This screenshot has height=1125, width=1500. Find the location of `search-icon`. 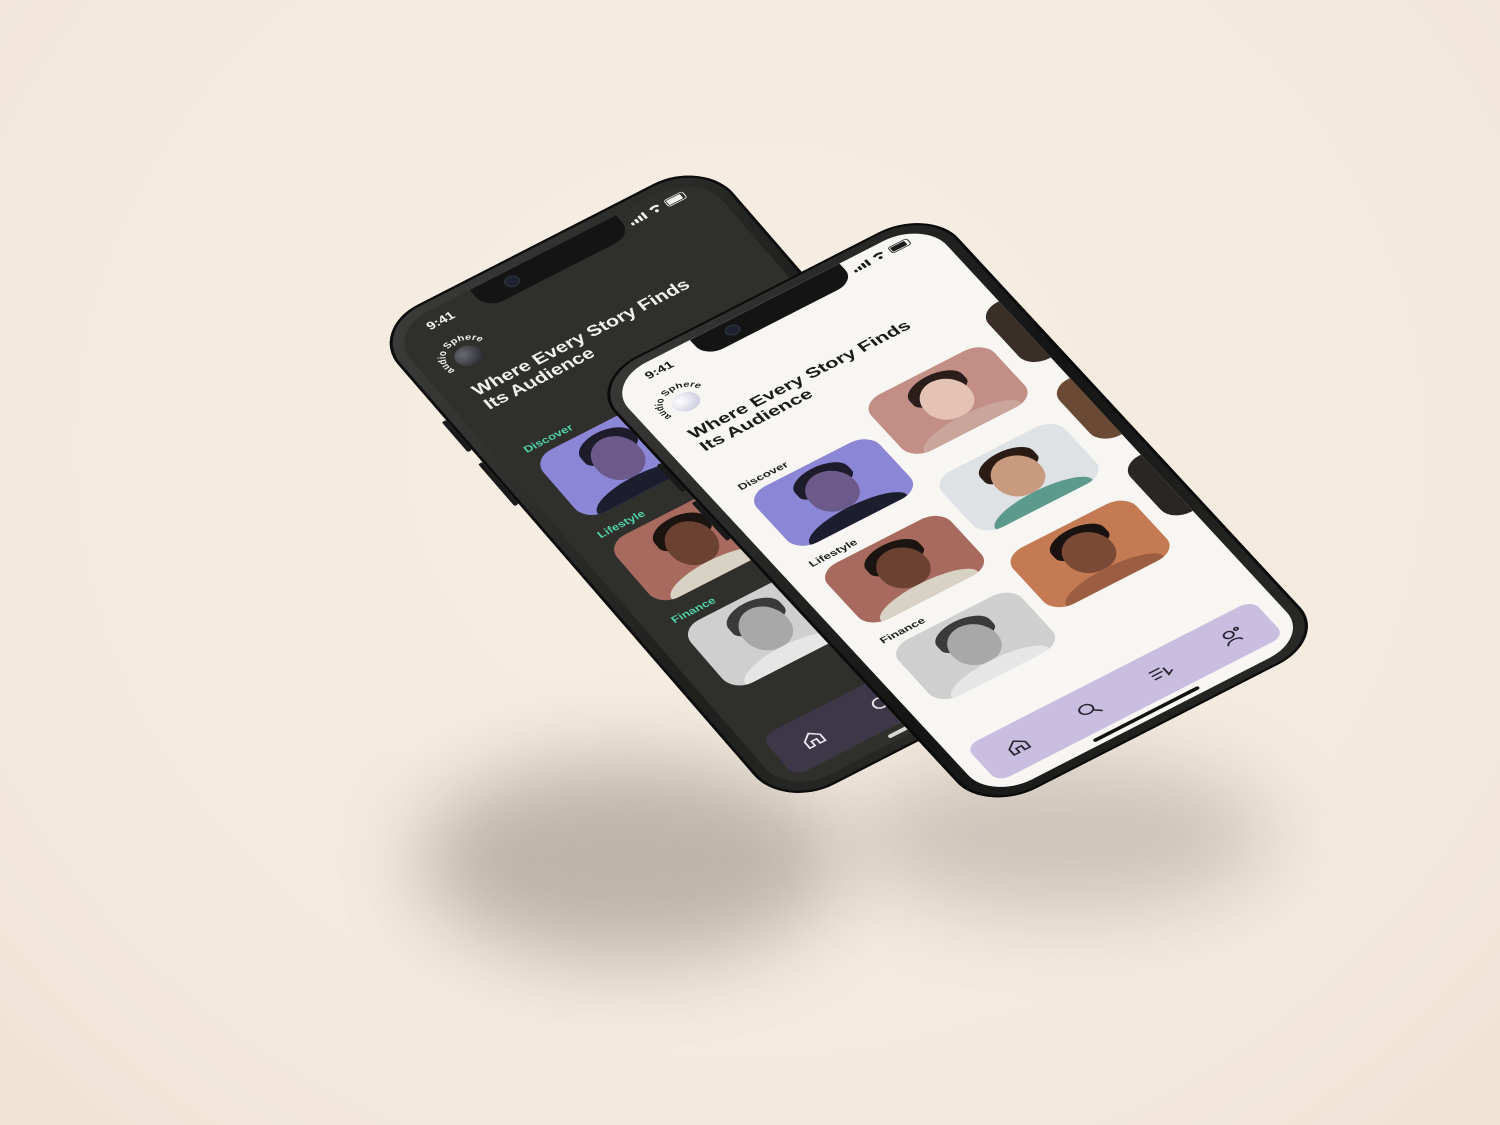

search-icon is located at coordinates (1089, 710).